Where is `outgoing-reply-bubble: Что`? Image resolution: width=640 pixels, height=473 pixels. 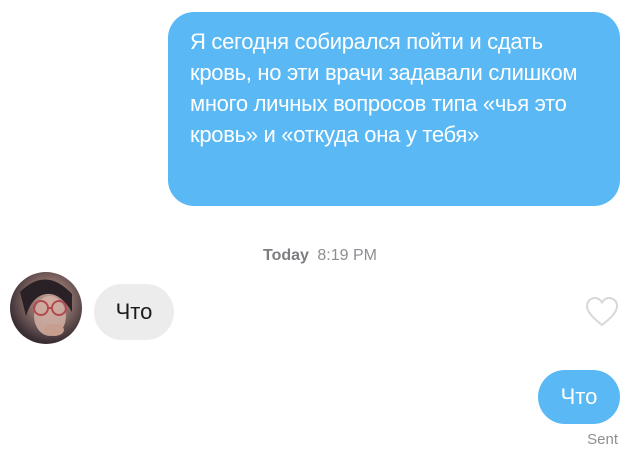
outgoing-reply-bubble: Что is located at coordinates (579, 397).